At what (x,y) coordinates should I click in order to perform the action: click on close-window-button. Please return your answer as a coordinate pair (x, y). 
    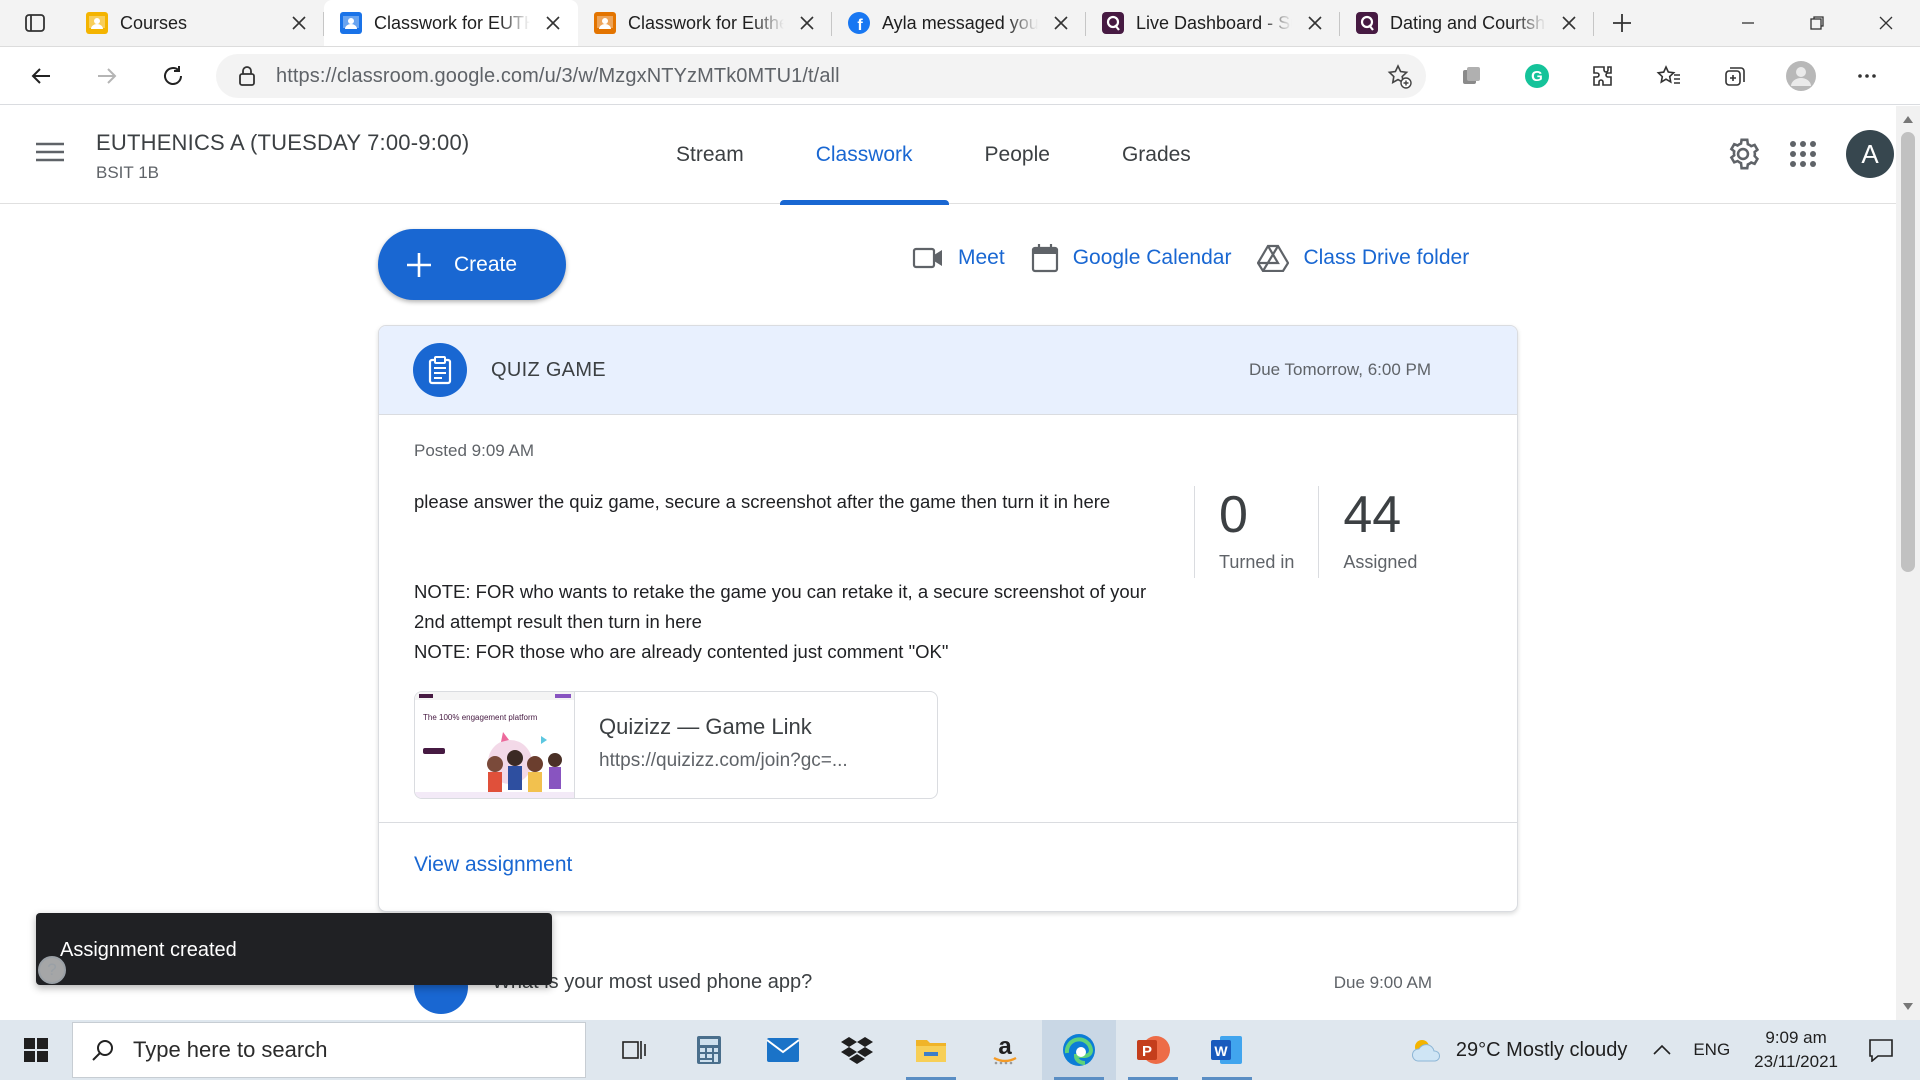
    Looking at the image, I should click on (1885, 23).